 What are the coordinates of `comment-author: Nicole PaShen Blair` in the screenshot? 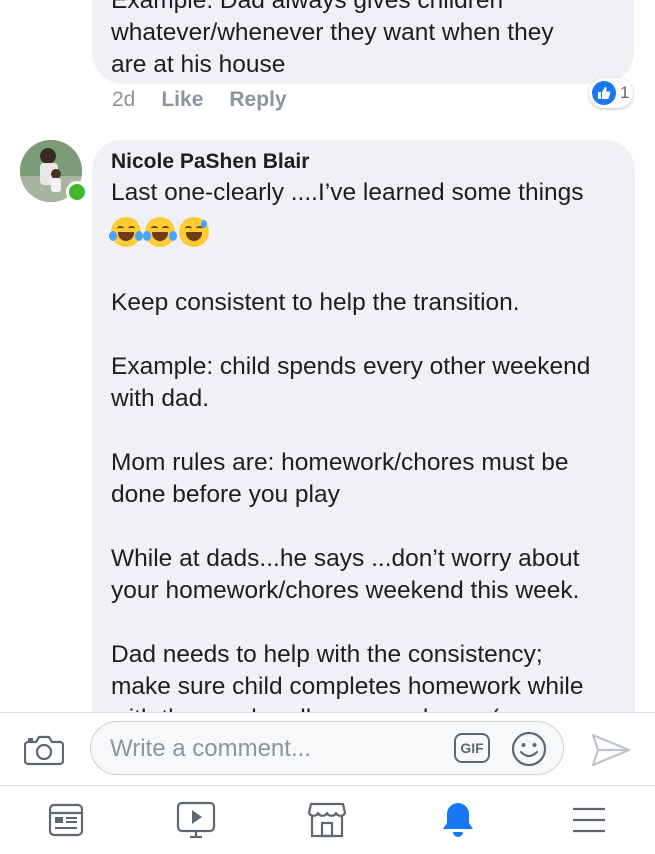 It's located at (210, 162).